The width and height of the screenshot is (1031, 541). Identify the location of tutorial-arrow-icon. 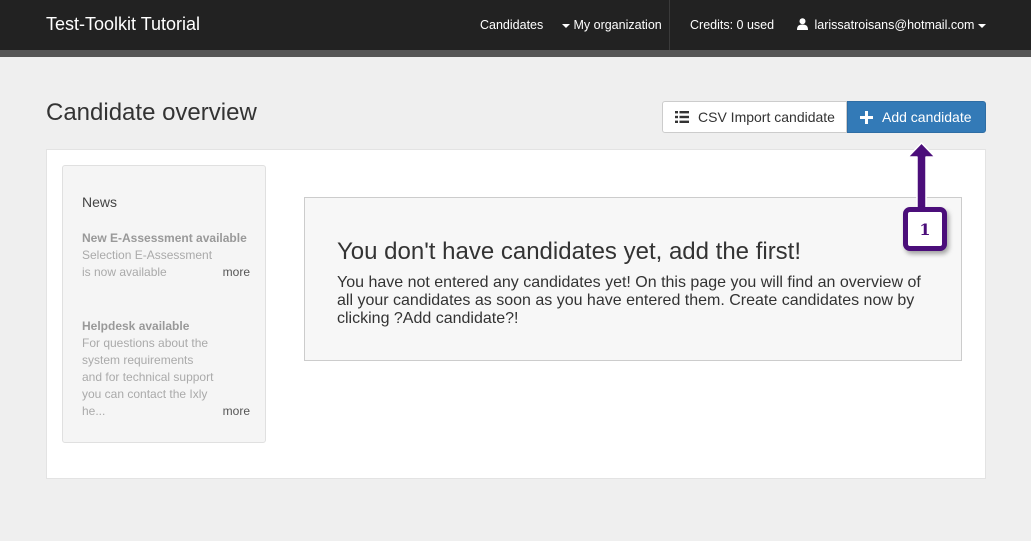
(921, 175).